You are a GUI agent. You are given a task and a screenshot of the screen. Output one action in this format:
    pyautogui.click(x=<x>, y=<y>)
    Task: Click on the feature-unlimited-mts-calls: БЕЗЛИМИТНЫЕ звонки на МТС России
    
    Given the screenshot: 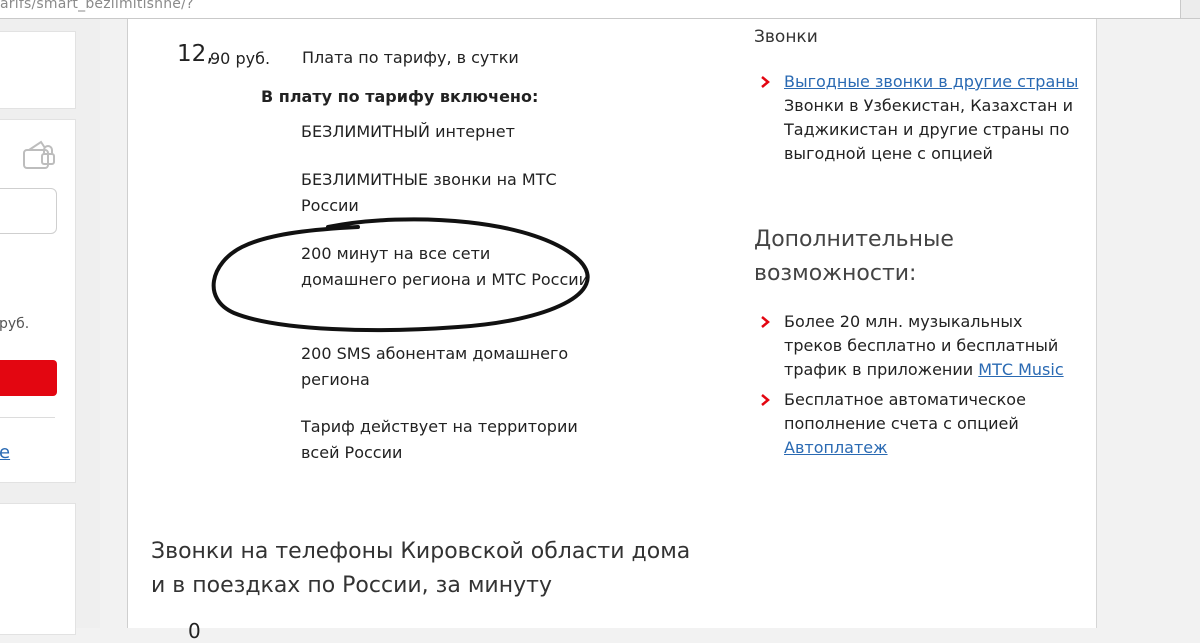 What is the action you would take?
    pyautogui.click(x=429, y=192)
    